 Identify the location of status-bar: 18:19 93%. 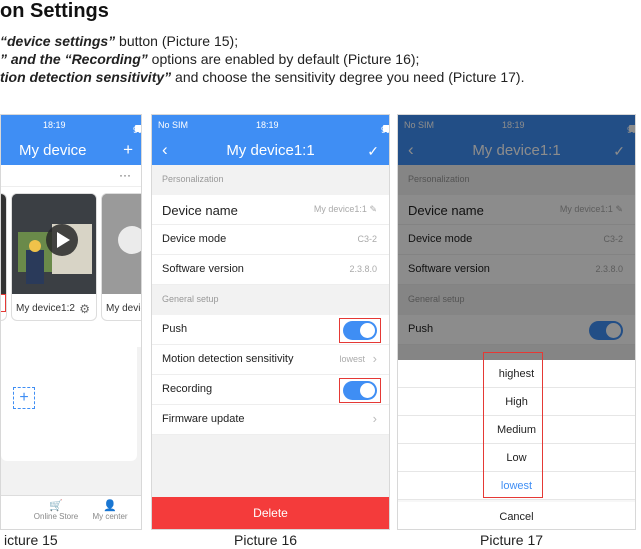
(71, 126).